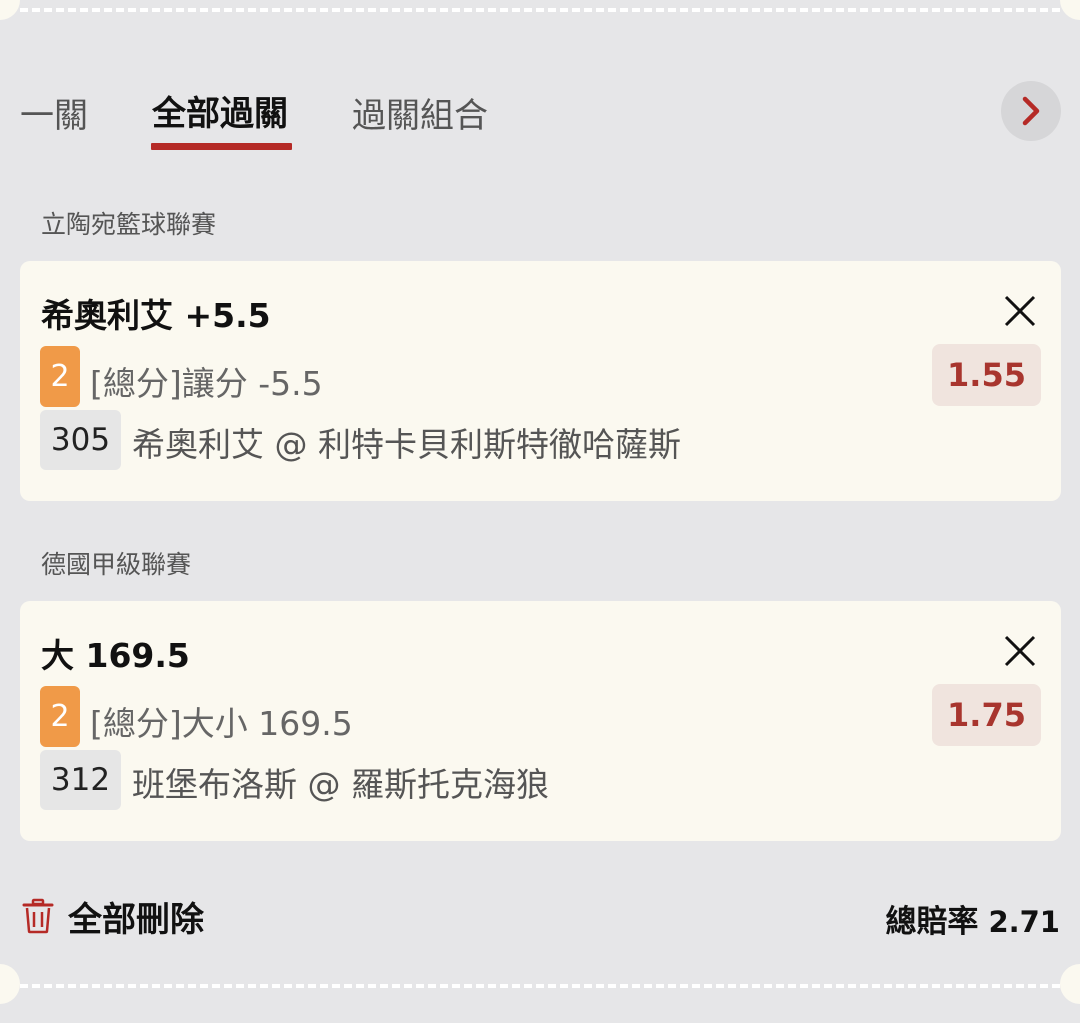 The image size is (1080, 1023). Describe the element at coordinates (156, 315) in the screenshot. I see `bet-selection: 希奧利艾 +5.5` at that location.